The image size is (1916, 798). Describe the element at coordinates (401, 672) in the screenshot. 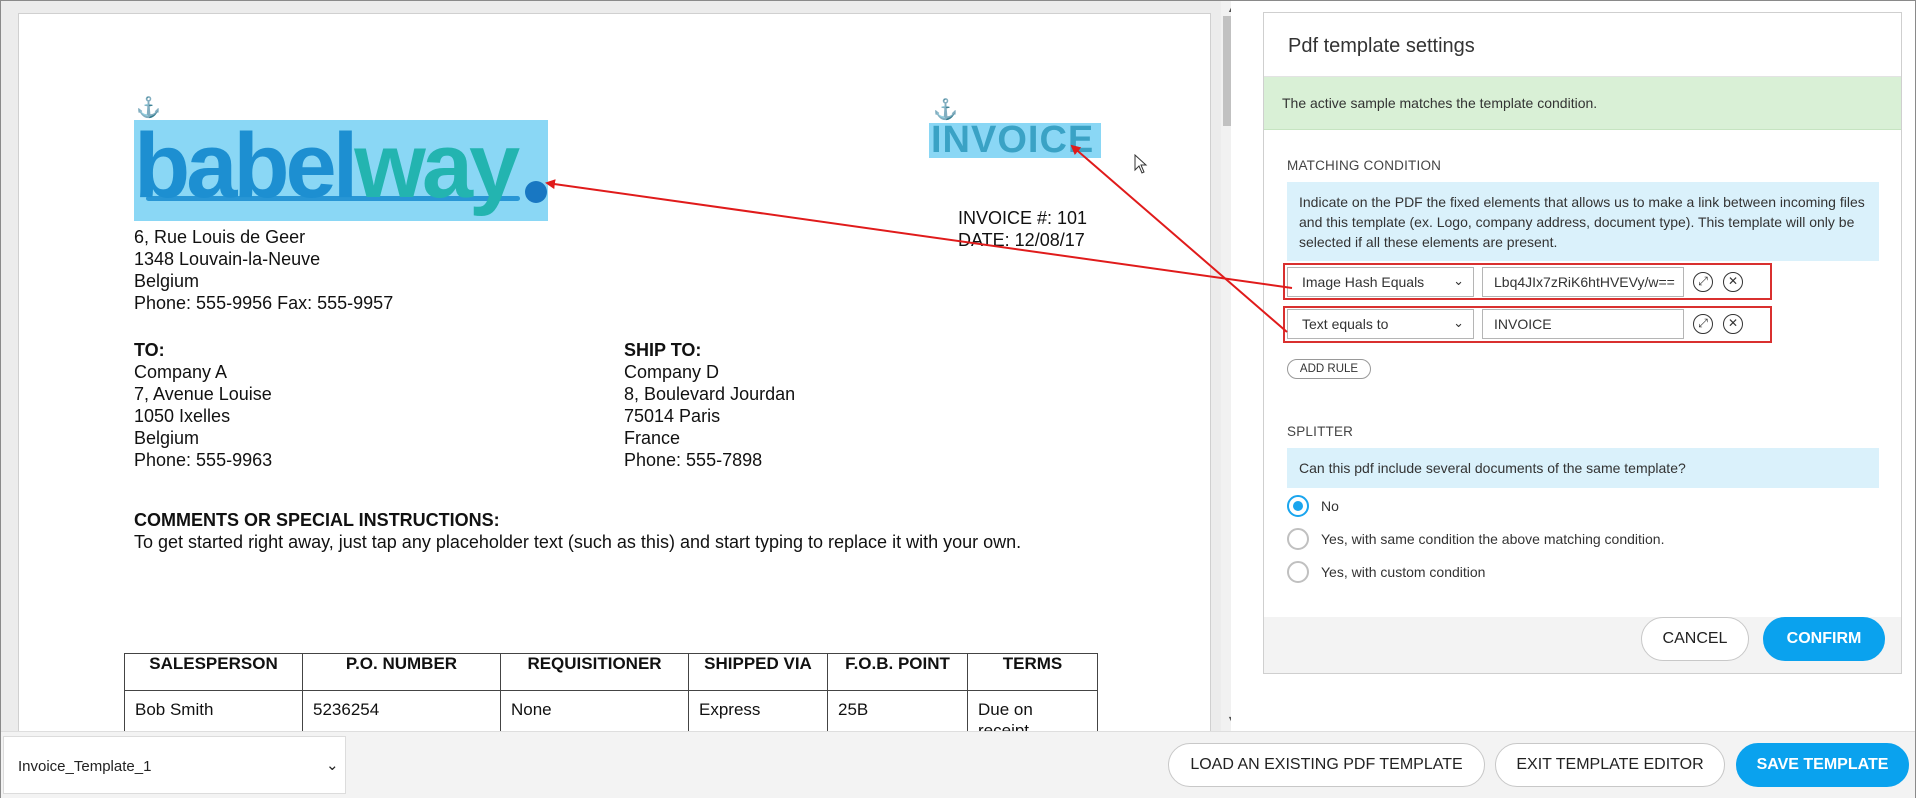

I see `table-header: P.O. NUMBER` at that location.